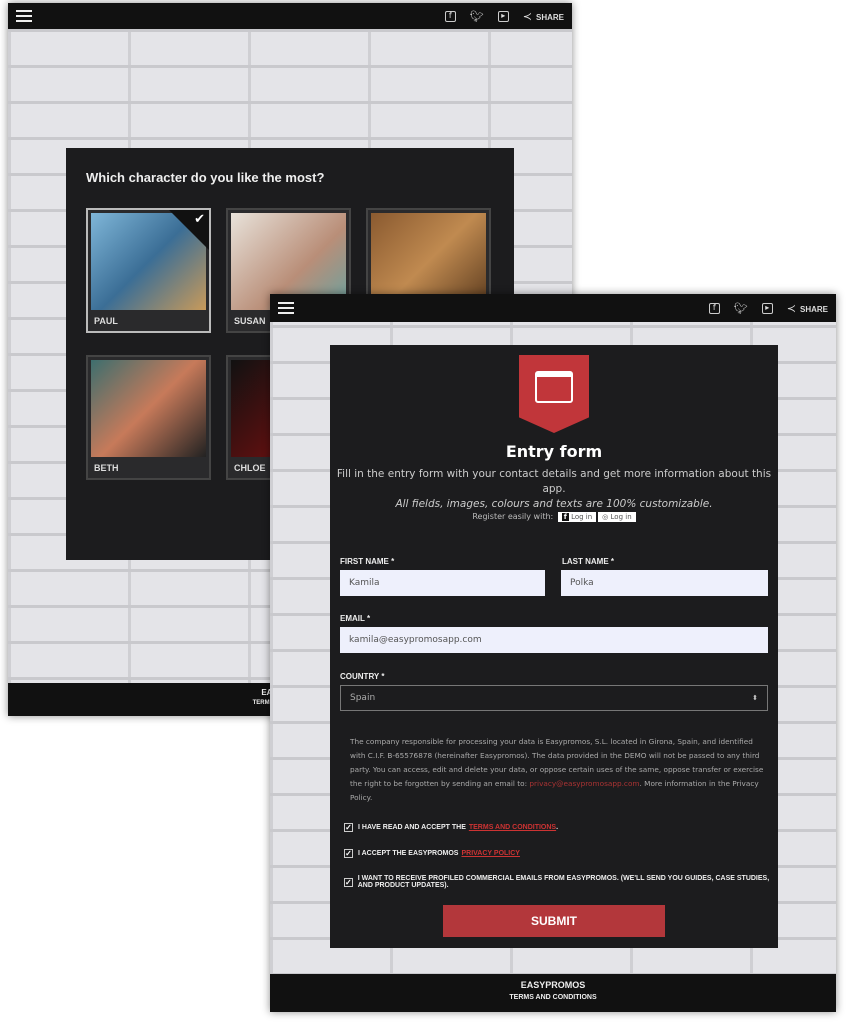  What do you see at coordinates (348, 882) in the screenshot?
I see `marketing-checkbox: ✓` at bounding box center [348, 882].